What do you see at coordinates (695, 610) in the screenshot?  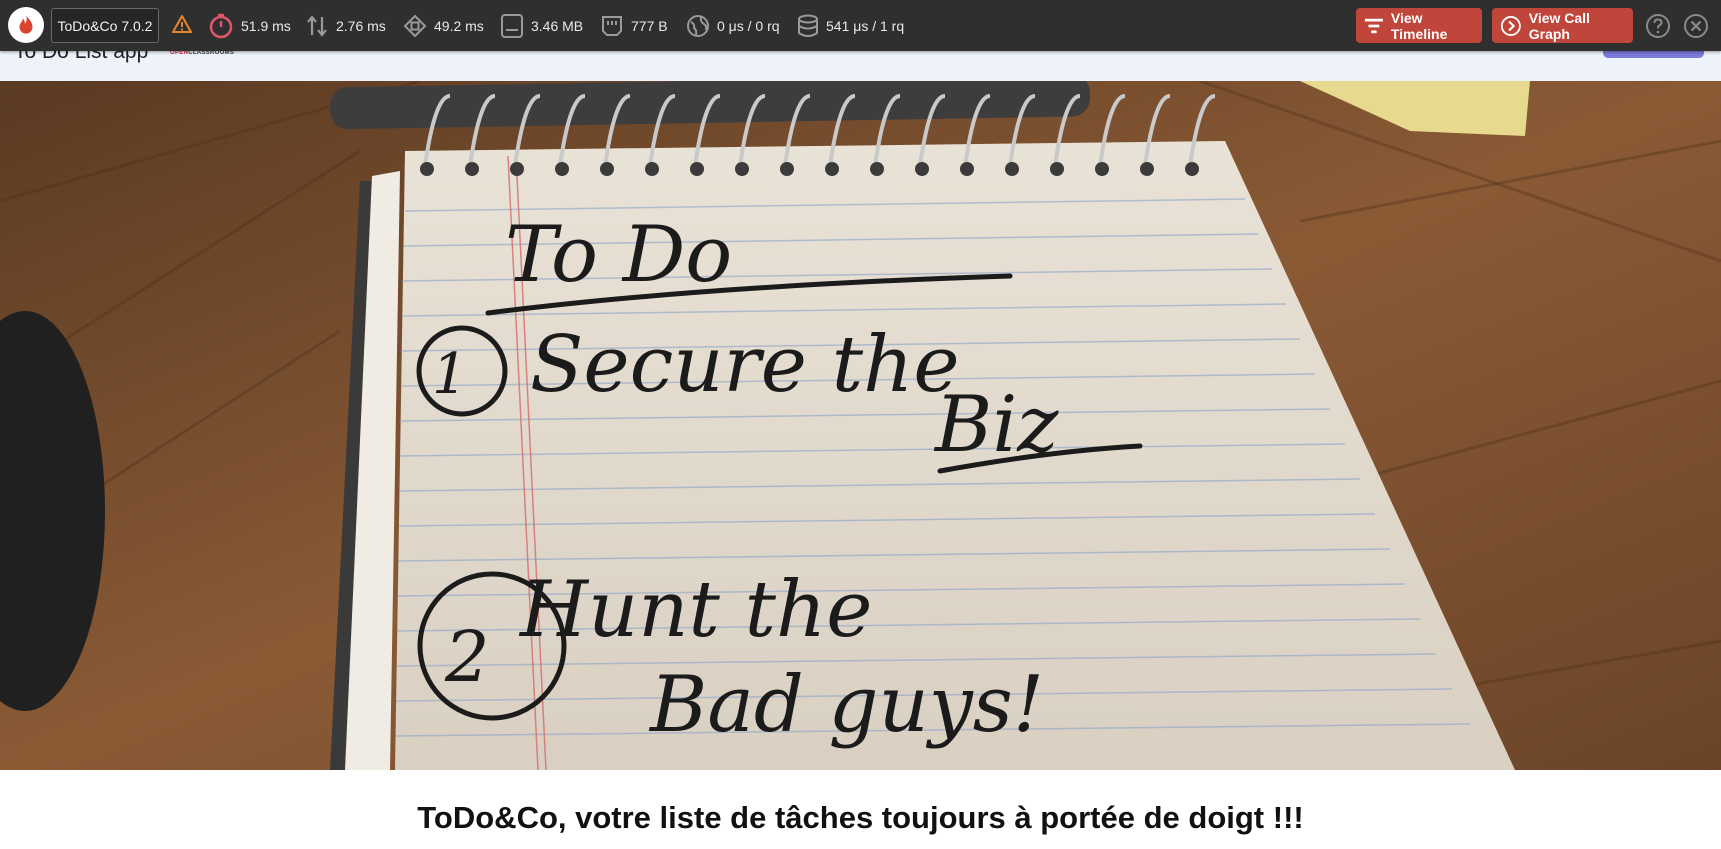 I see `handwritten-item2a: Hunt the` at bounding box center [695, 610].